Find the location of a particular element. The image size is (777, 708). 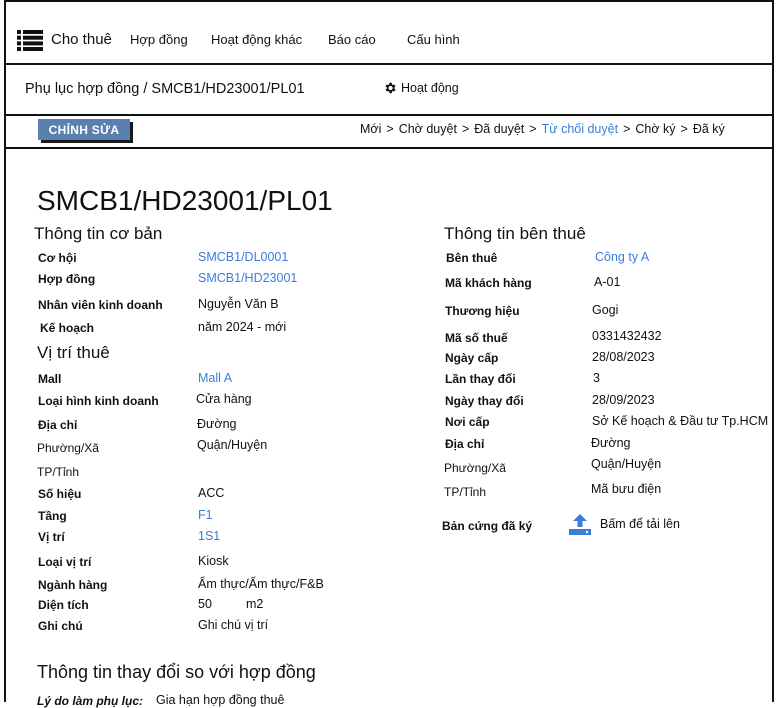

floor-label: Tầng is located at coordinates (52, 516).